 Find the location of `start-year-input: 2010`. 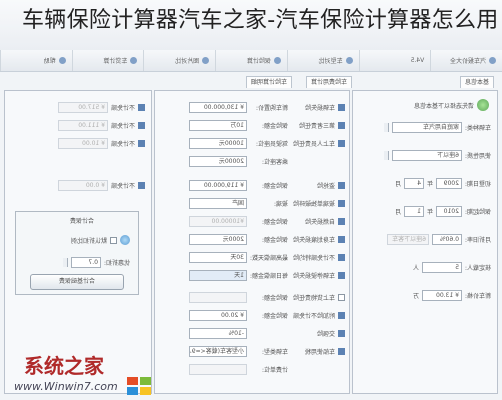

start-year-input: 2010 is located at coordinates (448, 211).